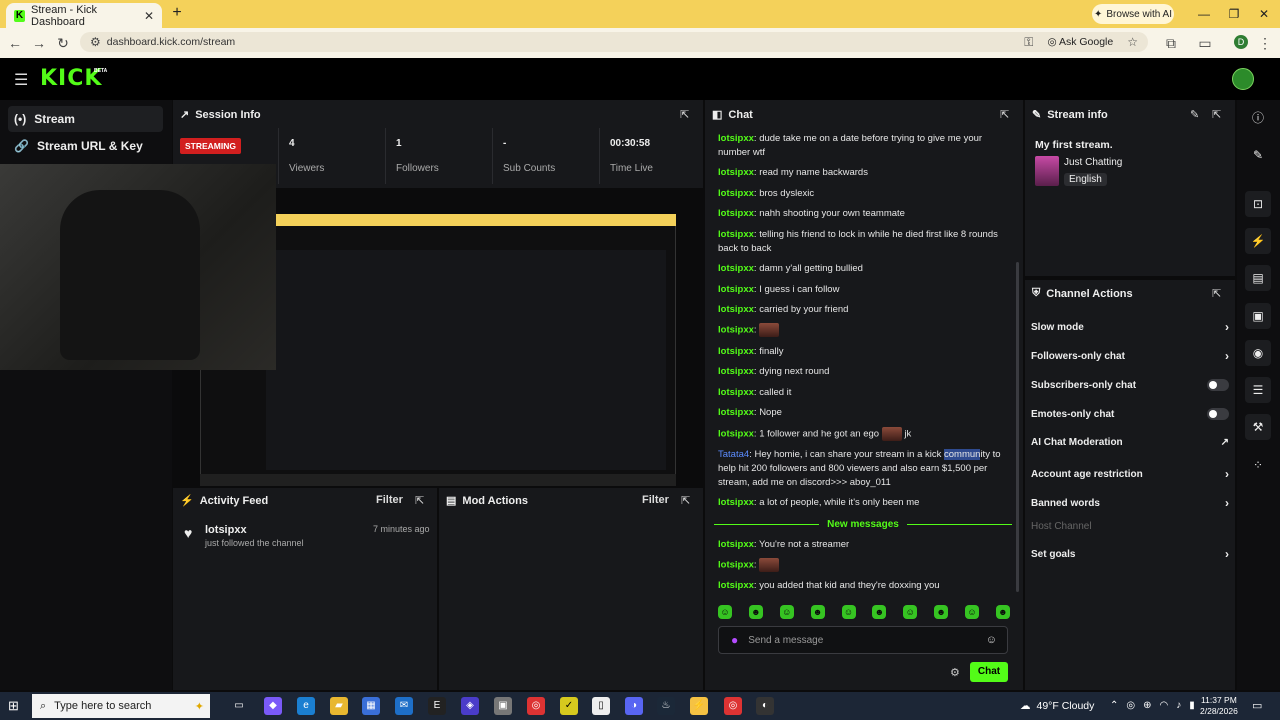 This screenshot has width=1280, height=720. Describe the element at coordinates (1265, 43) in the screenshot. I see `menu-kebab-icon: ⋮` at that location.